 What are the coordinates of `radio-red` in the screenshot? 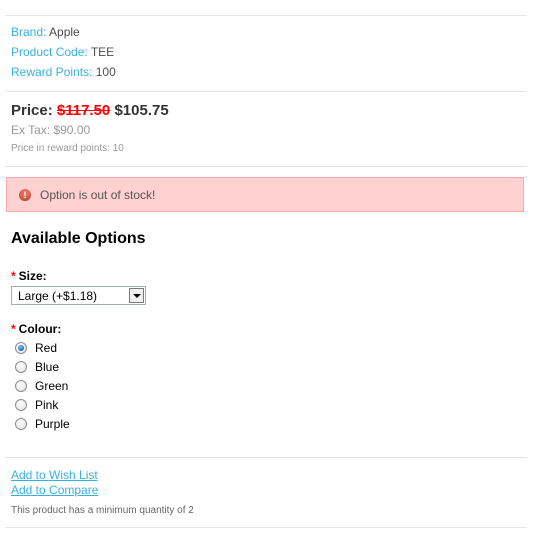 It's located at (21, 348).